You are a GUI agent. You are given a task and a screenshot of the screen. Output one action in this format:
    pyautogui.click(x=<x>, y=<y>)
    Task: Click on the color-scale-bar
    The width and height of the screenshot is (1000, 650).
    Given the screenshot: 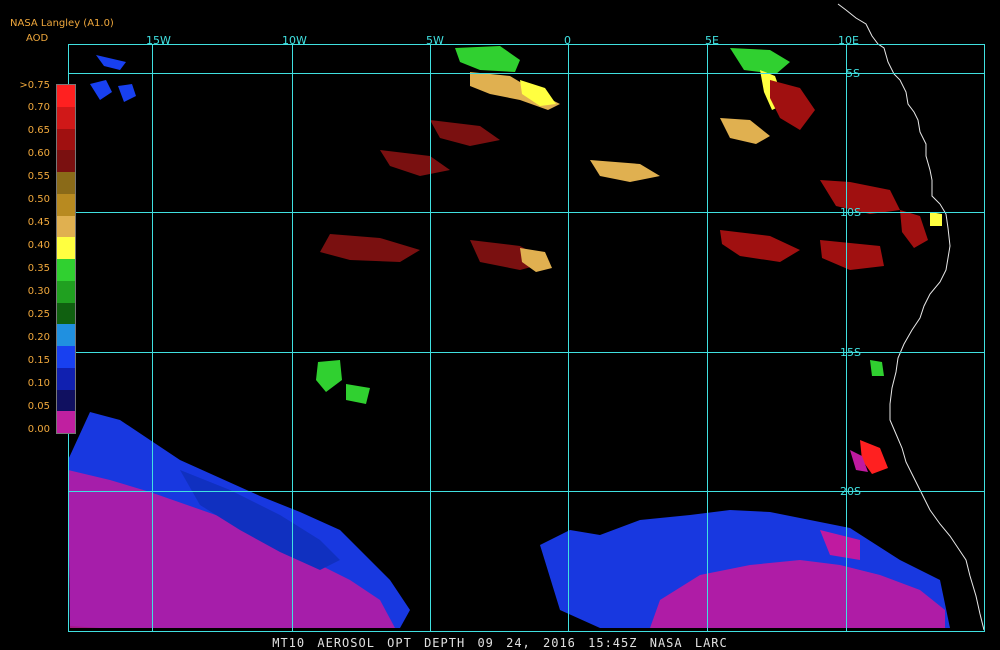 What is the action you would take?
    pyautogui.click(x=66, y=259)
    